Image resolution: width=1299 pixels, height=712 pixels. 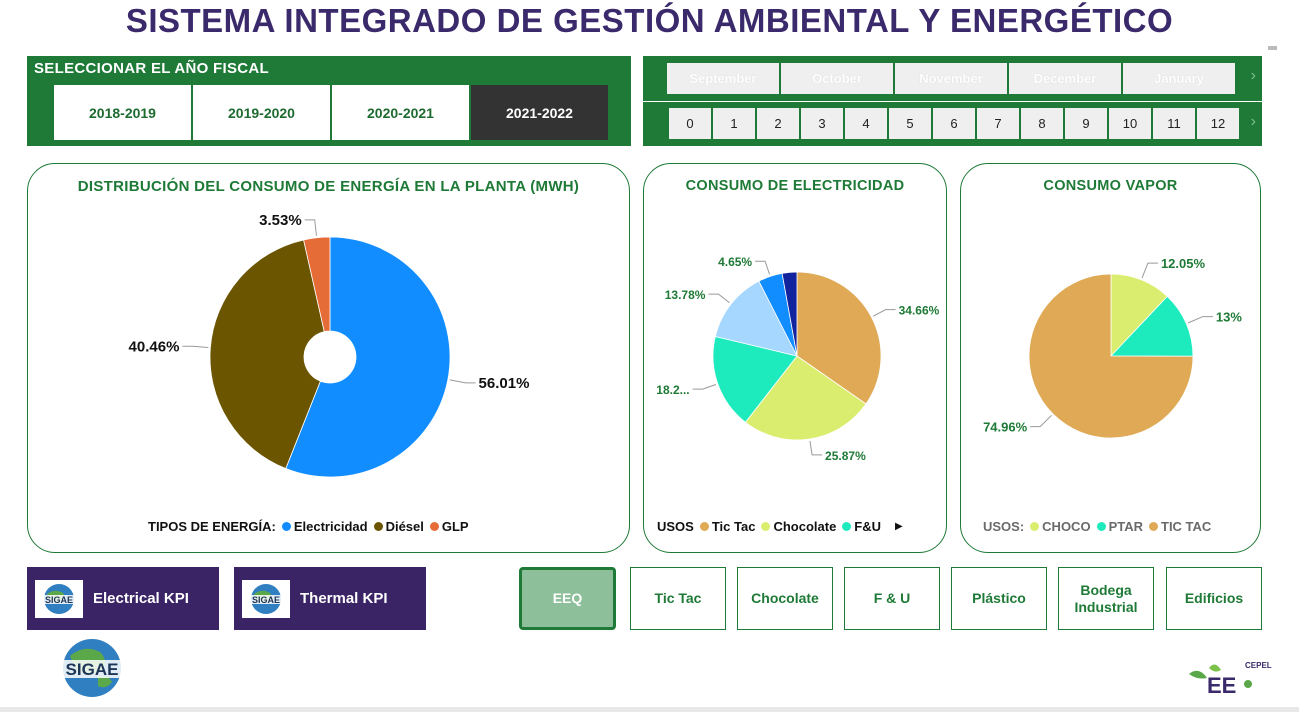 I want to click on fiscal-year-2018-2019: 2018-2019, so click(x=122, y=112).